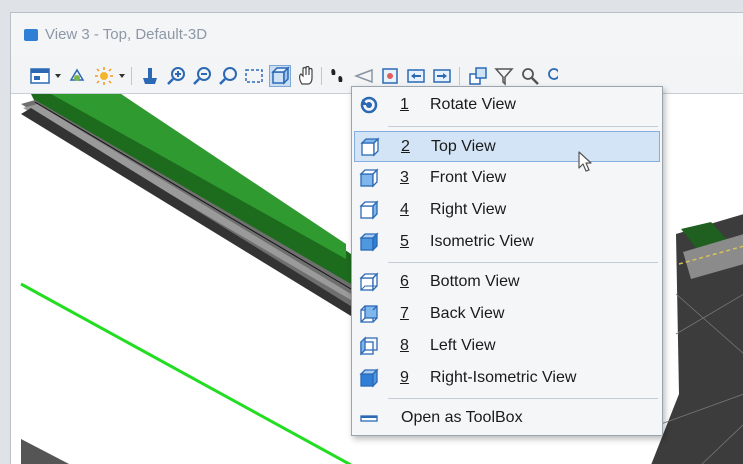 This screenshot has width=743, height=464. What do you see at coordinates (507, 146) in the screenshot?
I see `menu-item-top-view: 2 Top View` at bounding box center [507, 146].